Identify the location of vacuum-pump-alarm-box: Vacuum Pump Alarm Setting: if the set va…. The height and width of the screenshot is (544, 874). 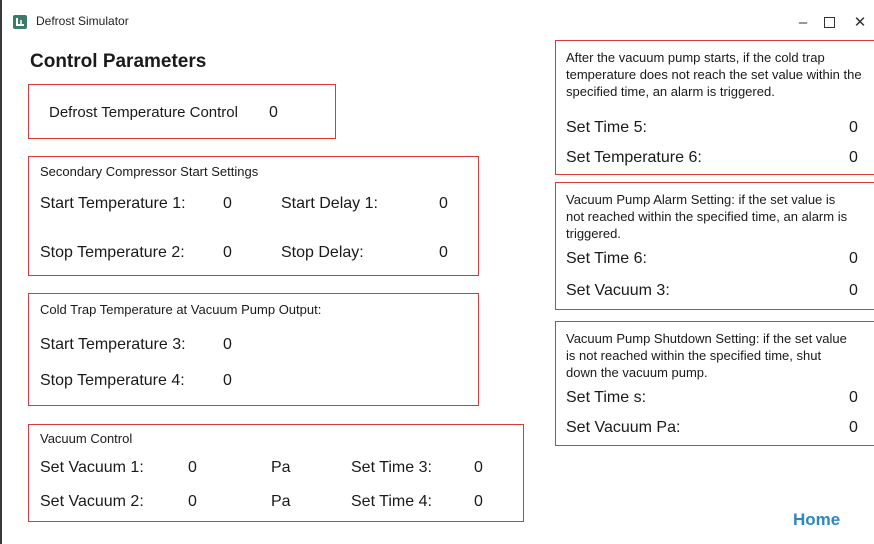
(714, 246).